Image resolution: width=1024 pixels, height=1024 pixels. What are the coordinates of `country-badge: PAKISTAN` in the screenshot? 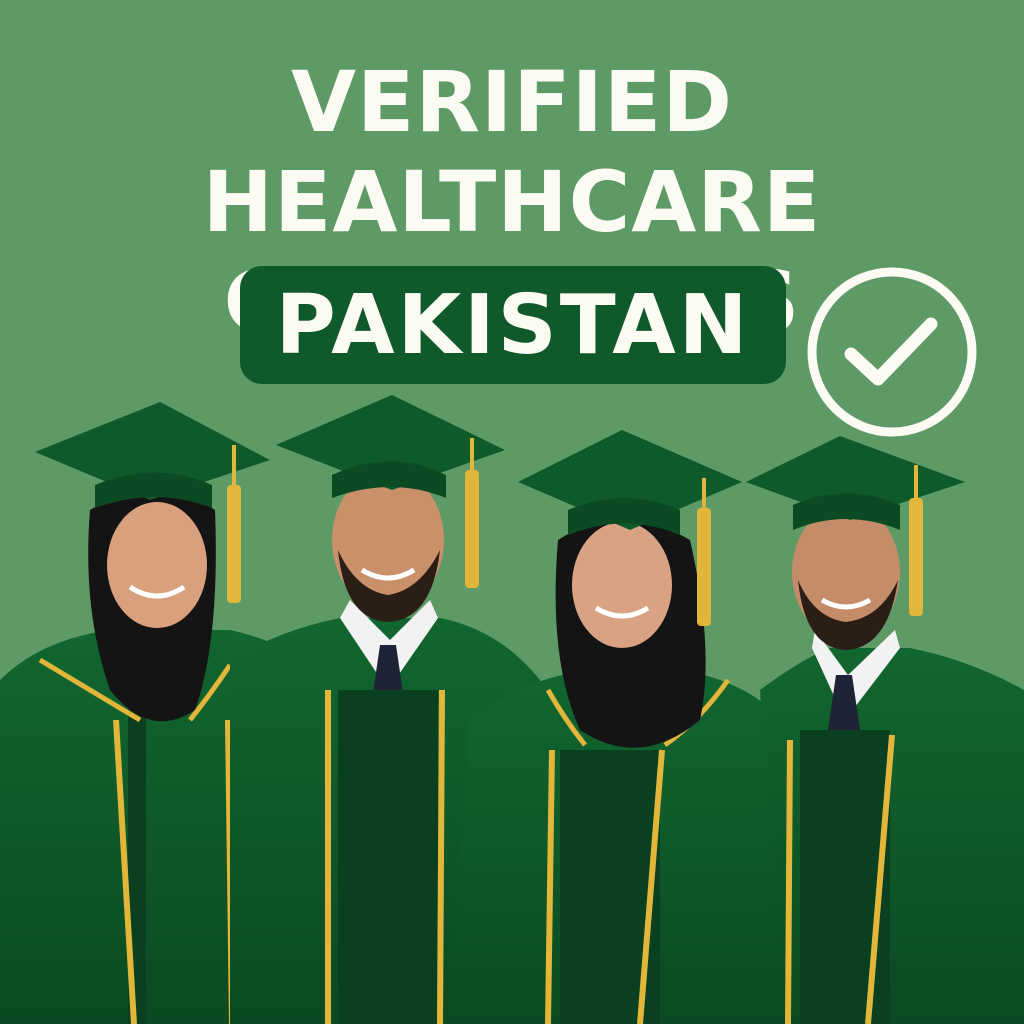 It's located at (513, 325).